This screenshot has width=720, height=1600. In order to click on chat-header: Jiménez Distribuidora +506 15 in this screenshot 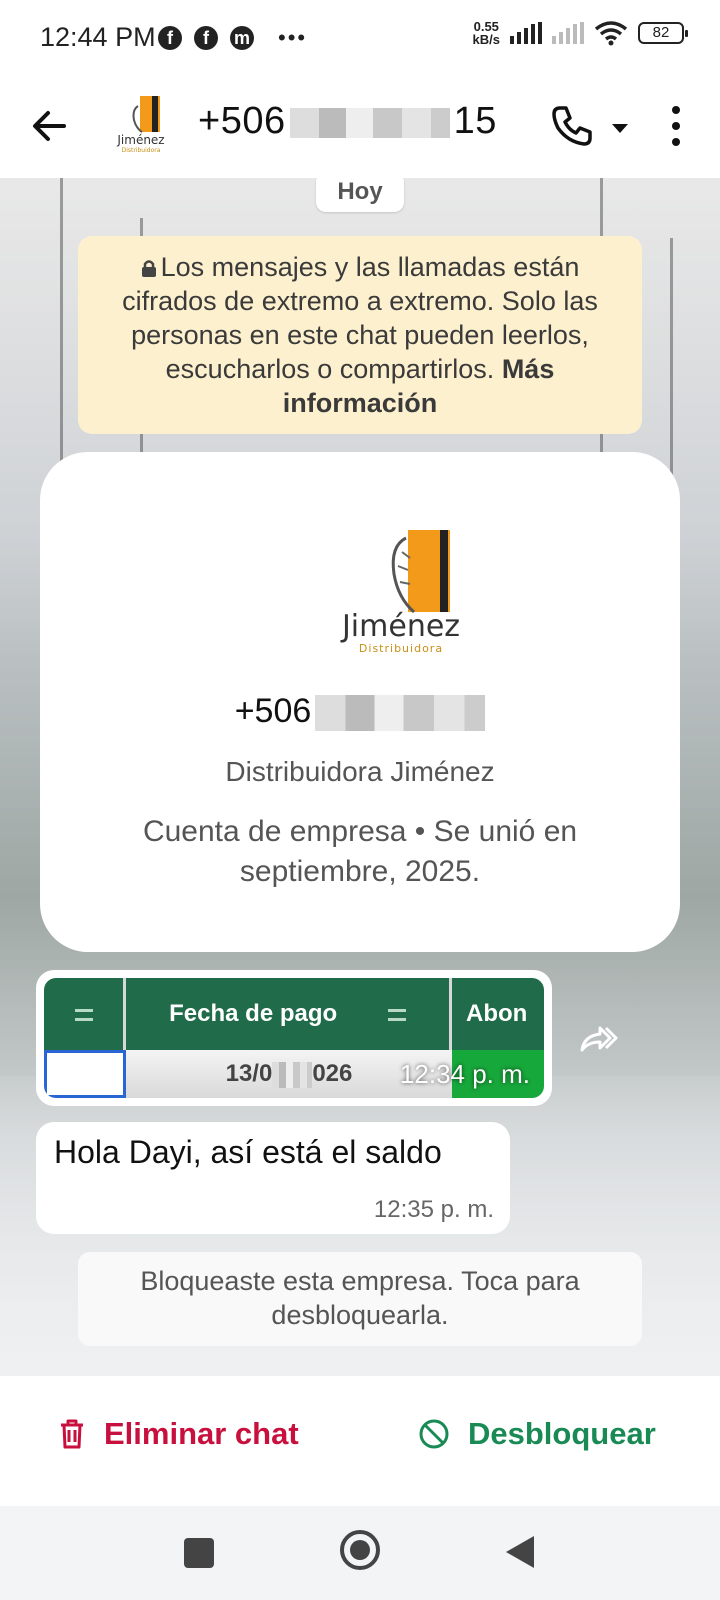, I will do `click(360, 129)`.